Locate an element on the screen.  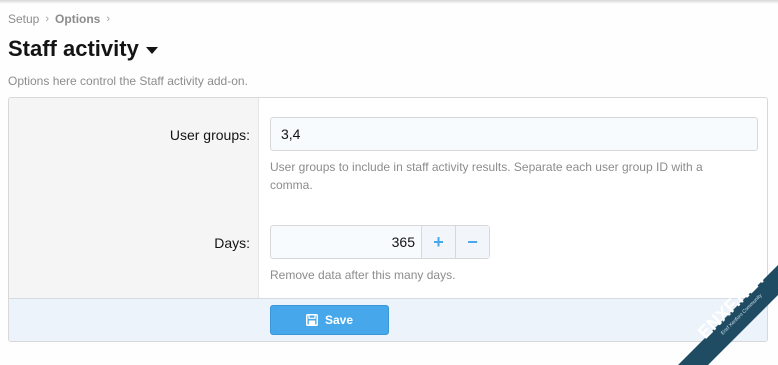
user-groups-hint-line-2: comma. is located at coordinates (291, 185).